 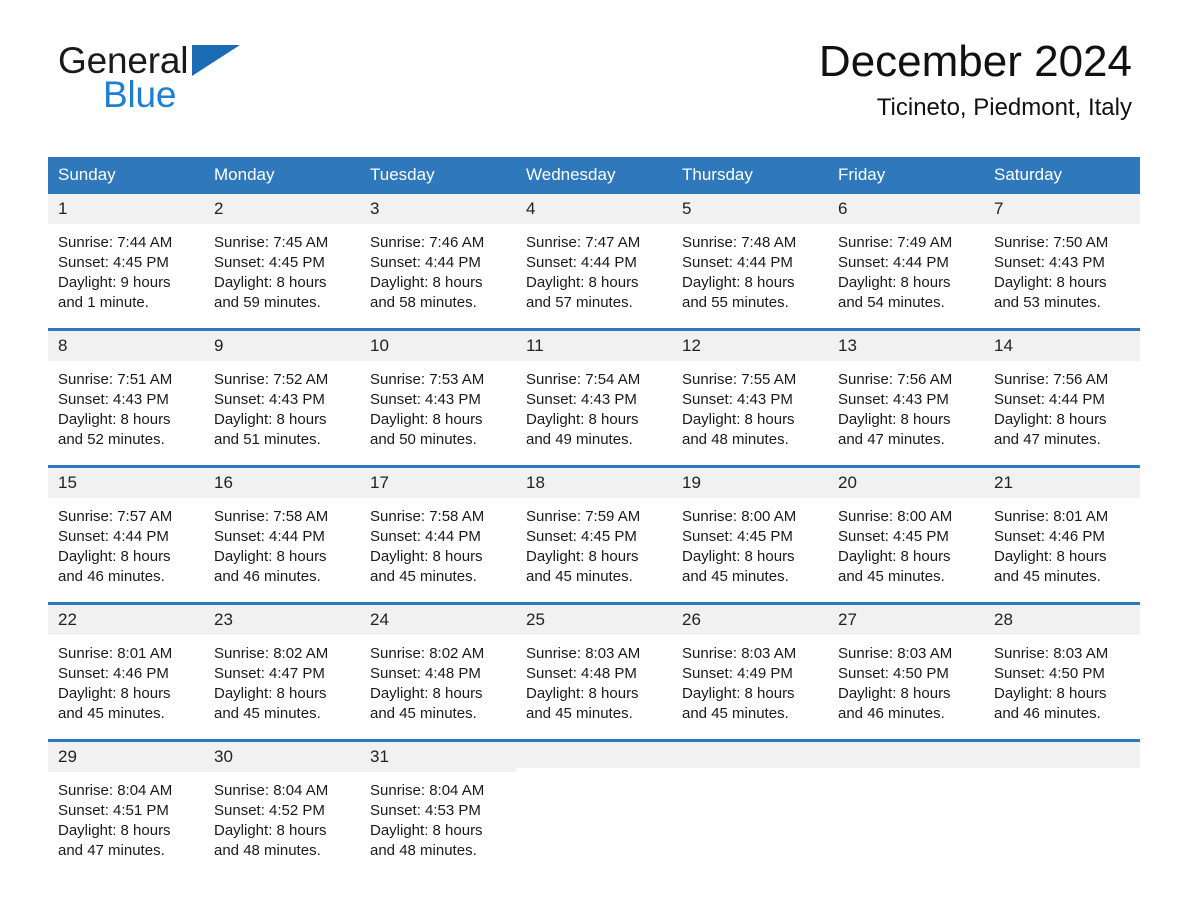 What do you see at coordinates (891, 439) in the screenshot?
I see `daylight-text-line2: and 47 minutes.` at bounding box center [891, 439].